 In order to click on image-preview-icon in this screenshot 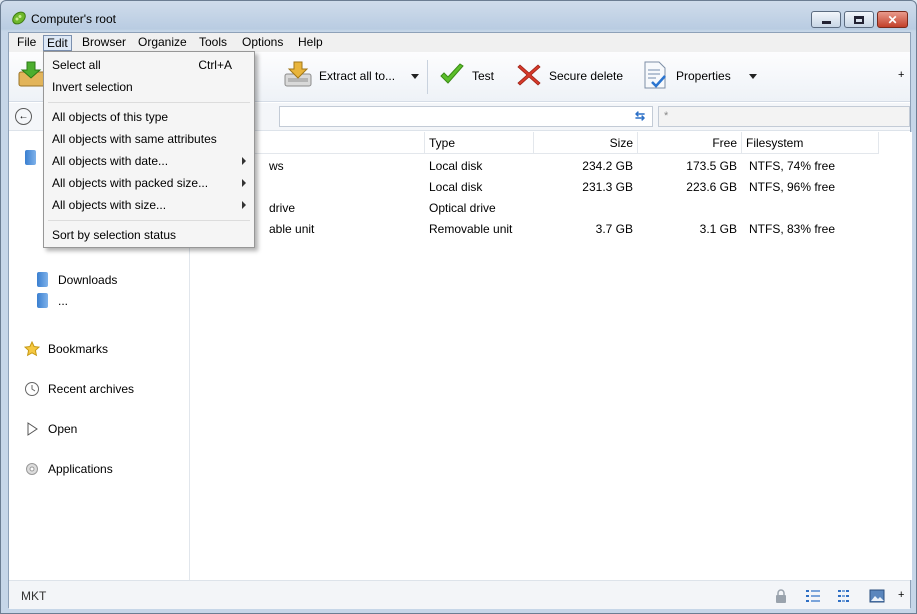, I will do `click(877, 596)`.